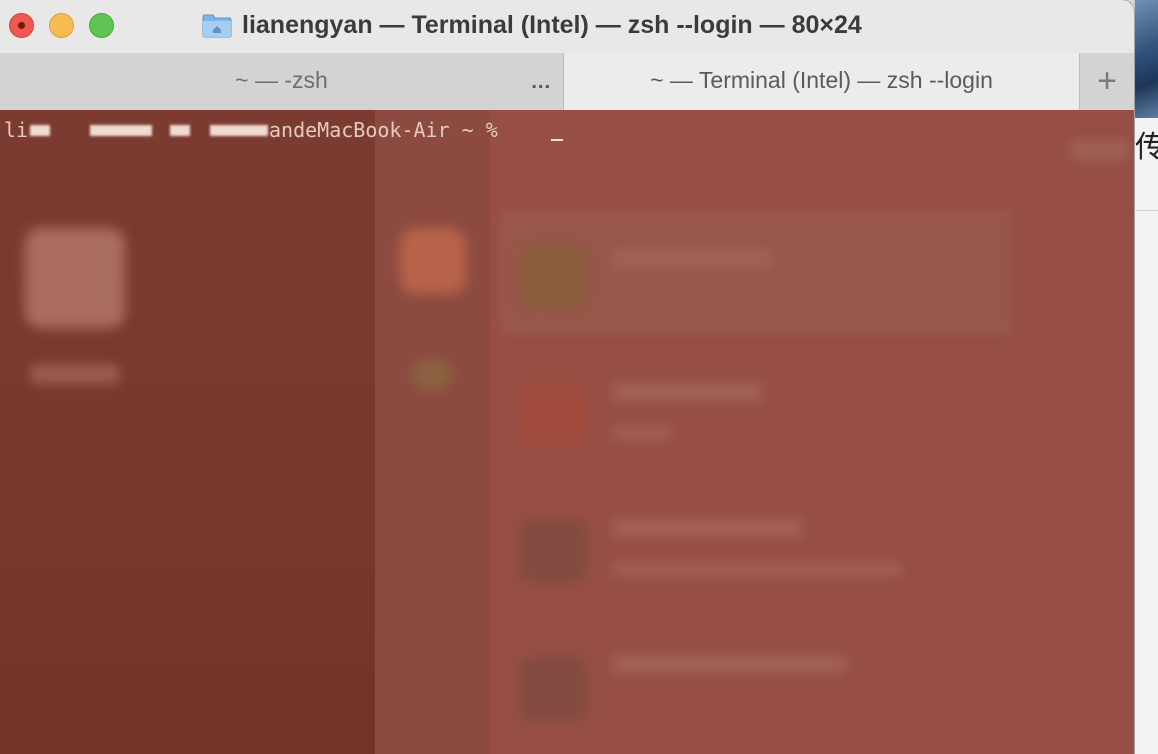 The height and width of the screenshot is (754, 1158). Describe the element at coordinates (432, 432) in the screenshot. I see `ghost-column` at that location.